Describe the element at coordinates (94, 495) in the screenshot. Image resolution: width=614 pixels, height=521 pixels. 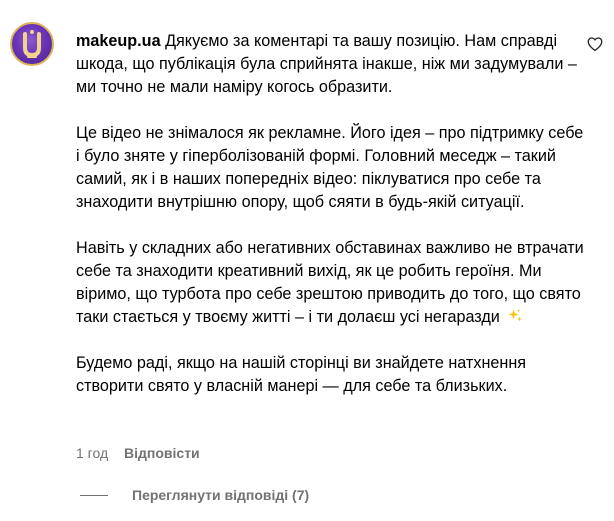
I see `replies-divider-line` at that location.